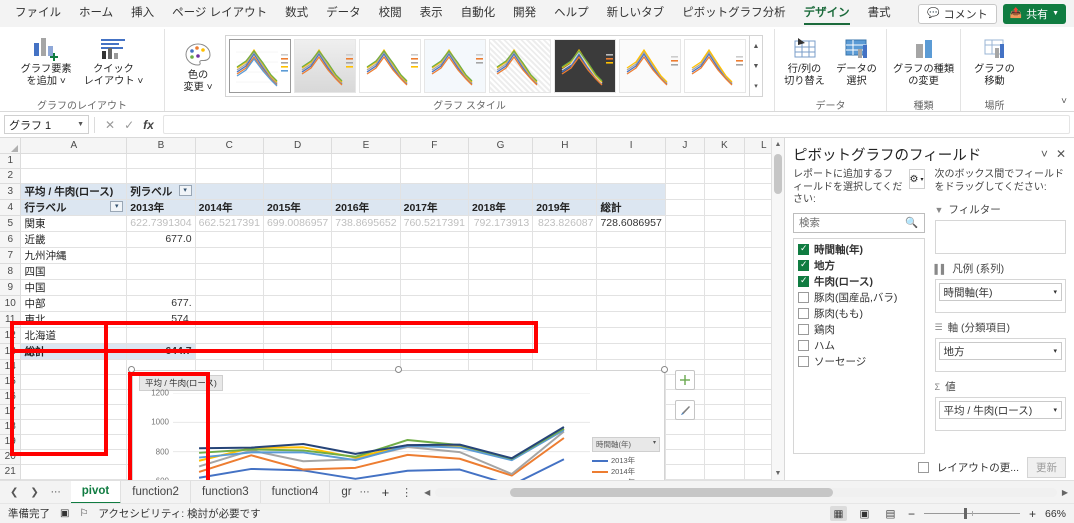  I want to click on pivot-value-field-header: 平均 / 牛肉(ロース), so click(74, 191).